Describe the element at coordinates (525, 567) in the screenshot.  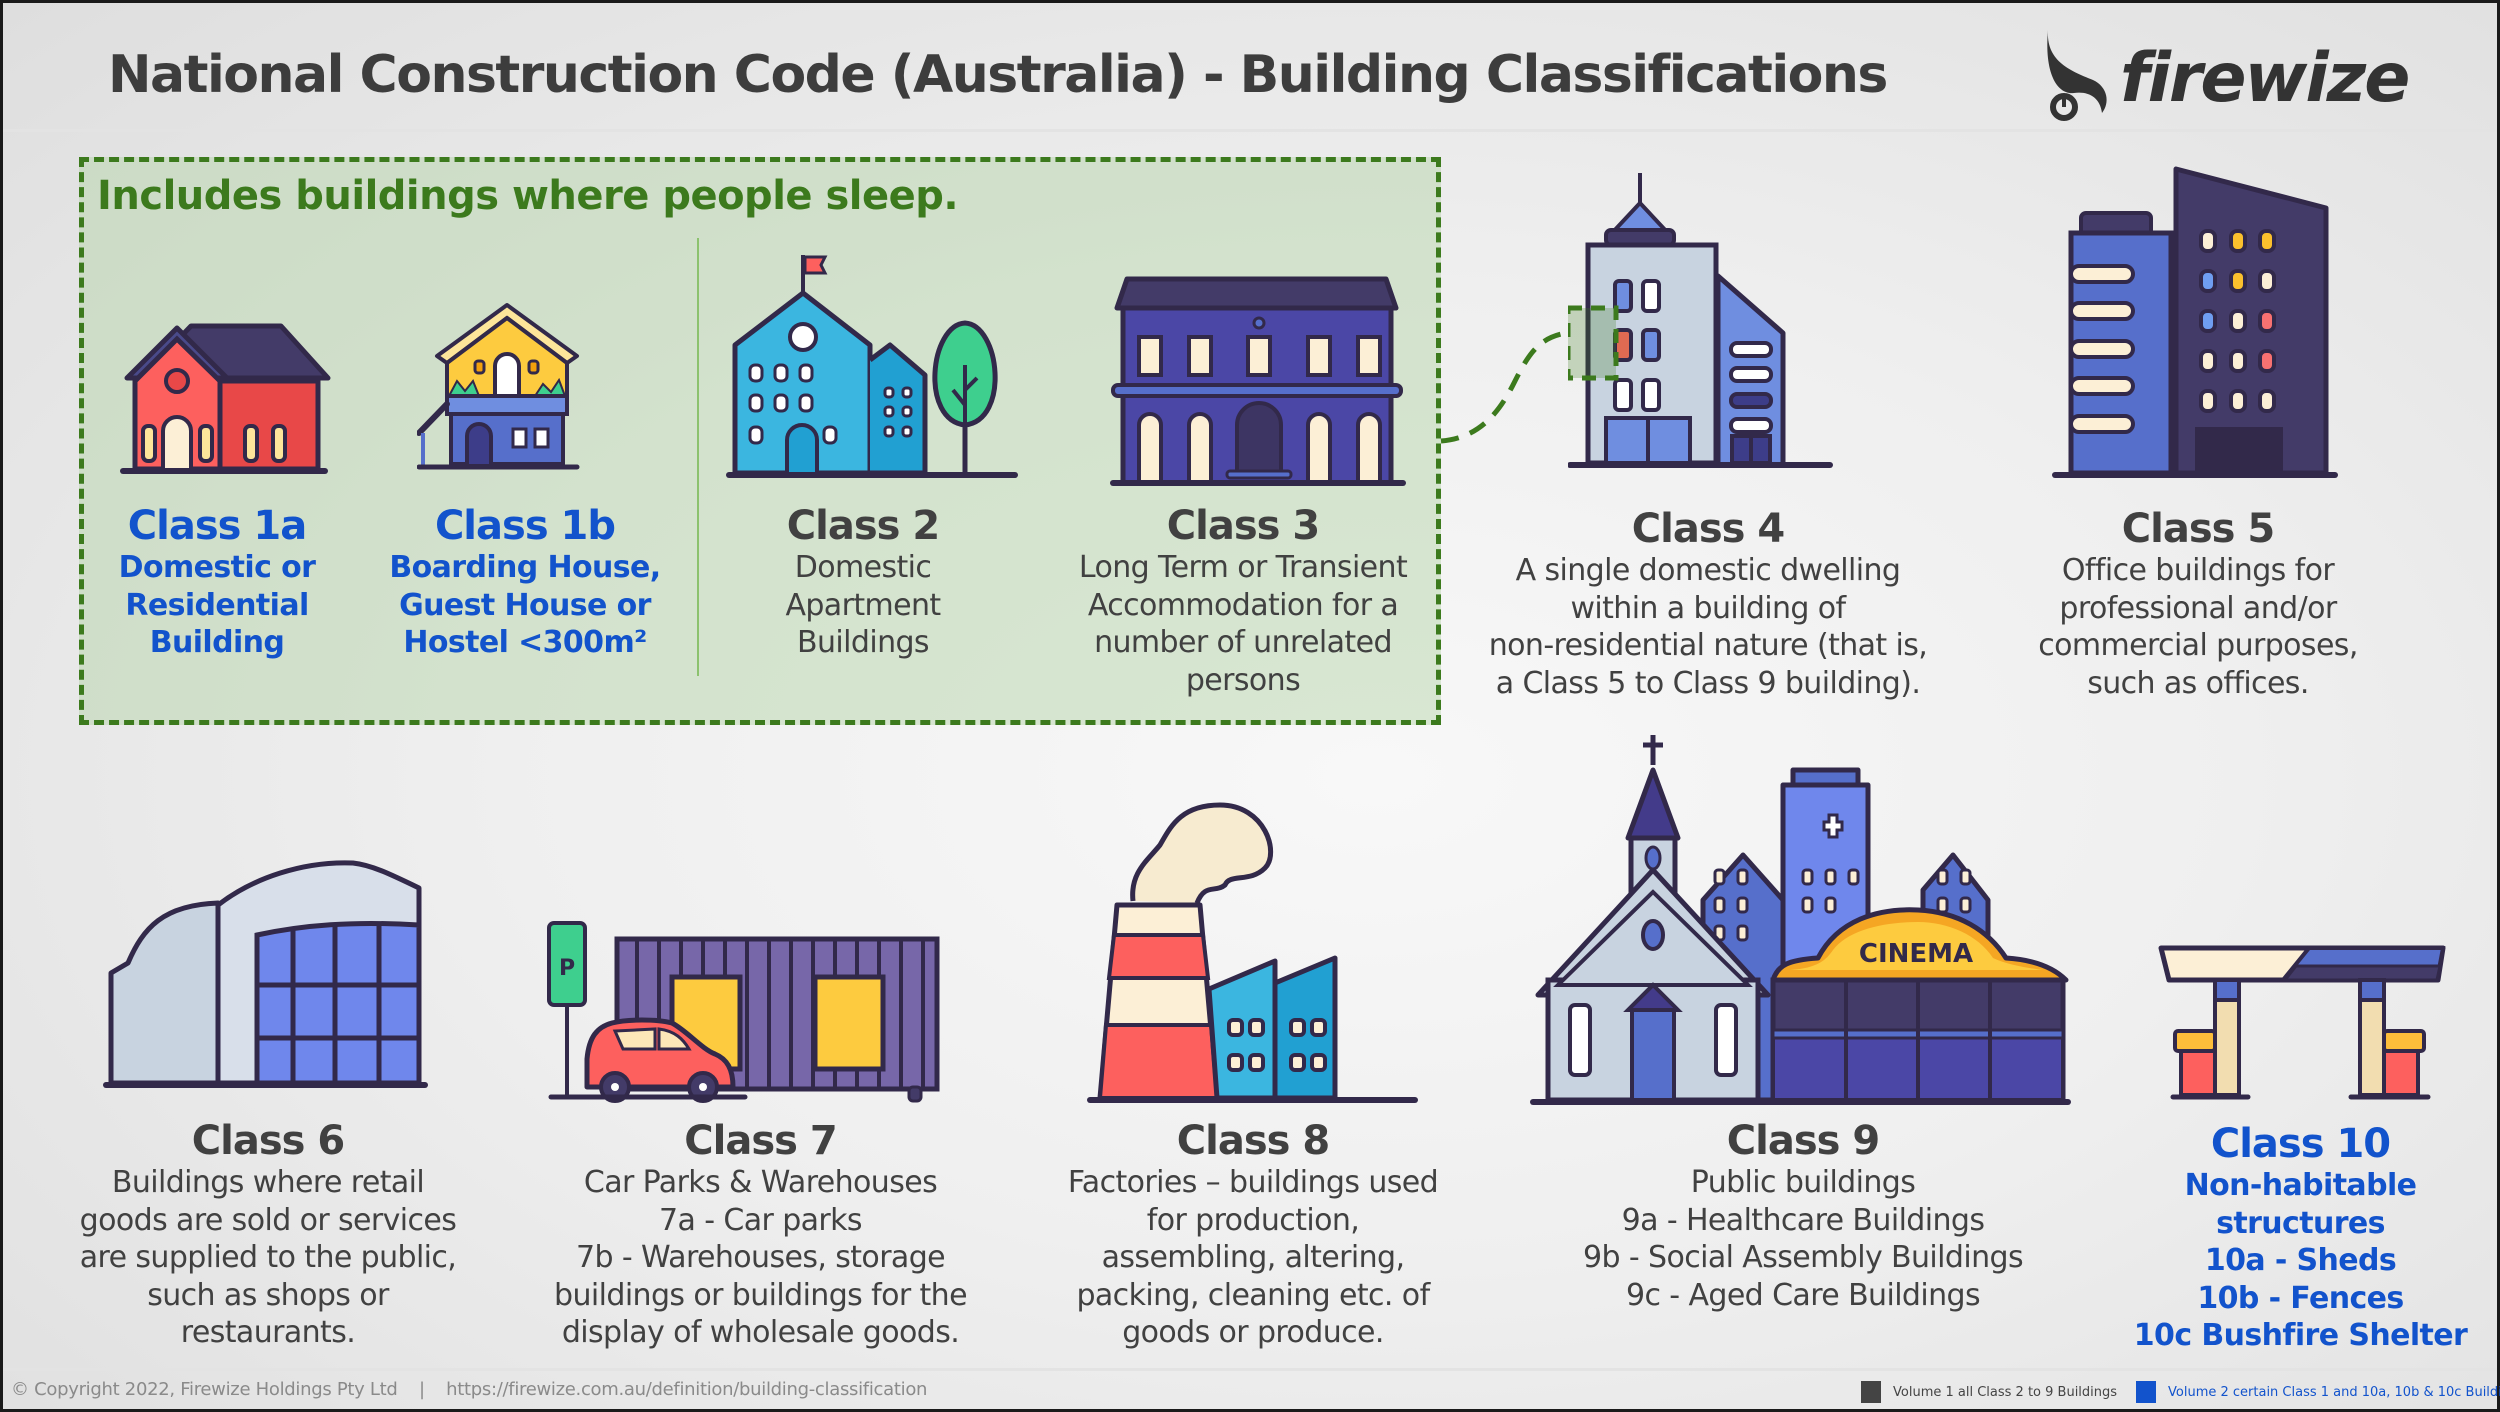
I see `class-desc-line: Boarding House,` at that location.